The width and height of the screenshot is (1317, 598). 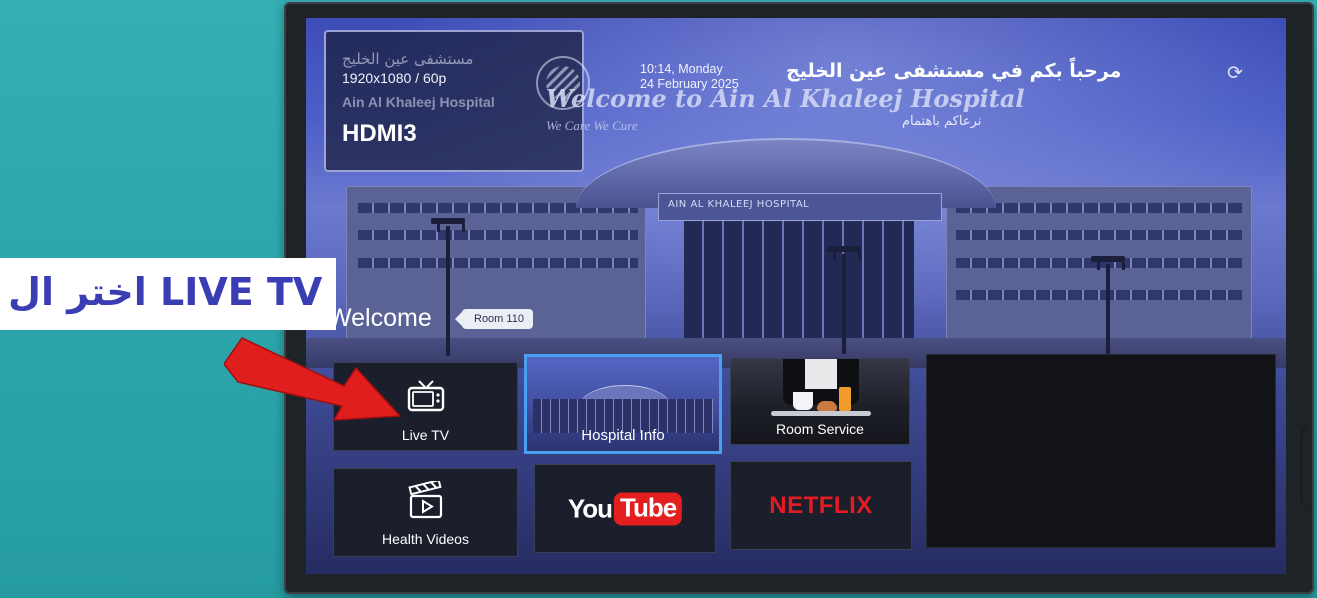 What do you see at coordinates (418, 102) in the screenshot?
I see `hospital-logo-english: Ain Al Khaleej Hospital` at bounding box center [418, 102].